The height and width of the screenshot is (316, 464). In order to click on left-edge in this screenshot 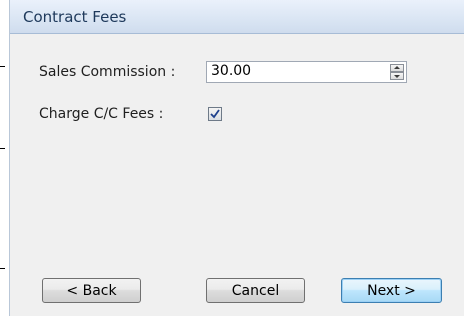, I will do `click(4, 158)`.